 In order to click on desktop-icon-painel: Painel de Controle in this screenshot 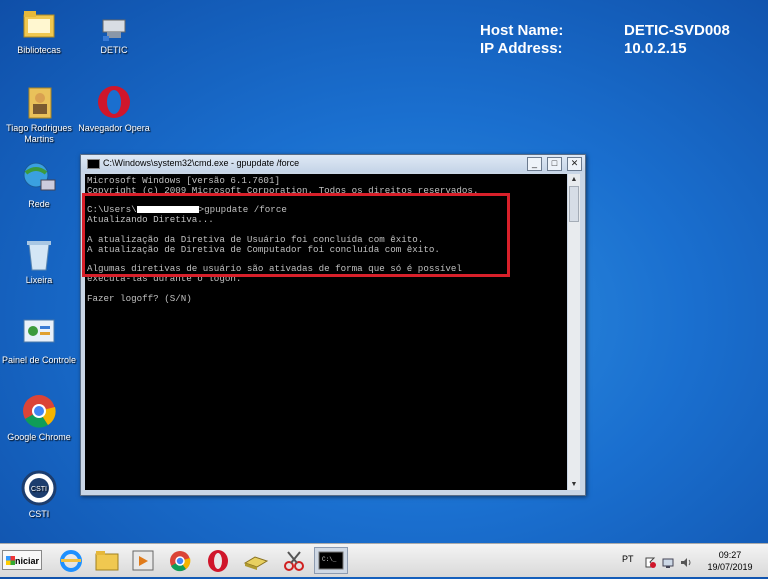, I will do `click(39, 341)`.